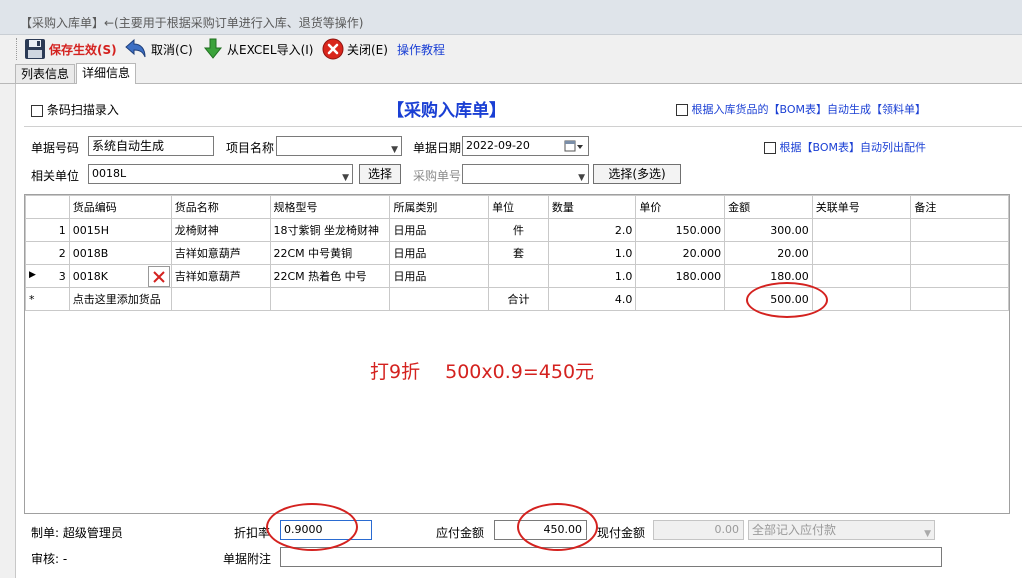 This screenshot has width=1022, height=578. I want to click on cell-unit: 套, so click(518, 253).